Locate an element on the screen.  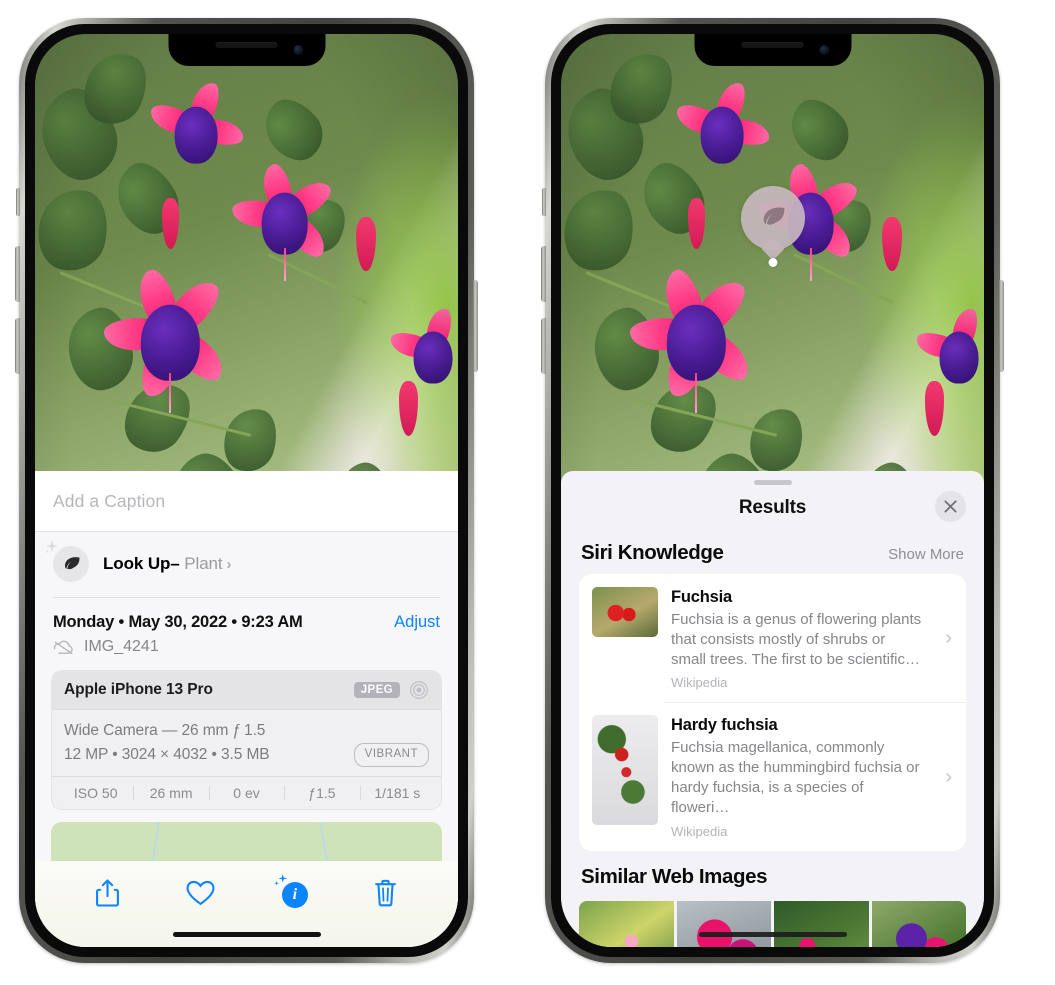
delete-button is located at coordinates (386, 893).